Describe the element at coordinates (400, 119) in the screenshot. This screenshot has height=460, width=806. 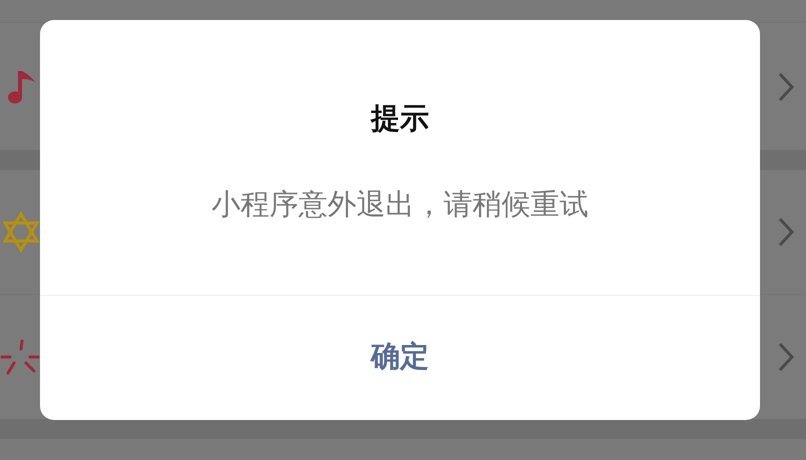
I see `dialog-title: 提示` at that location.